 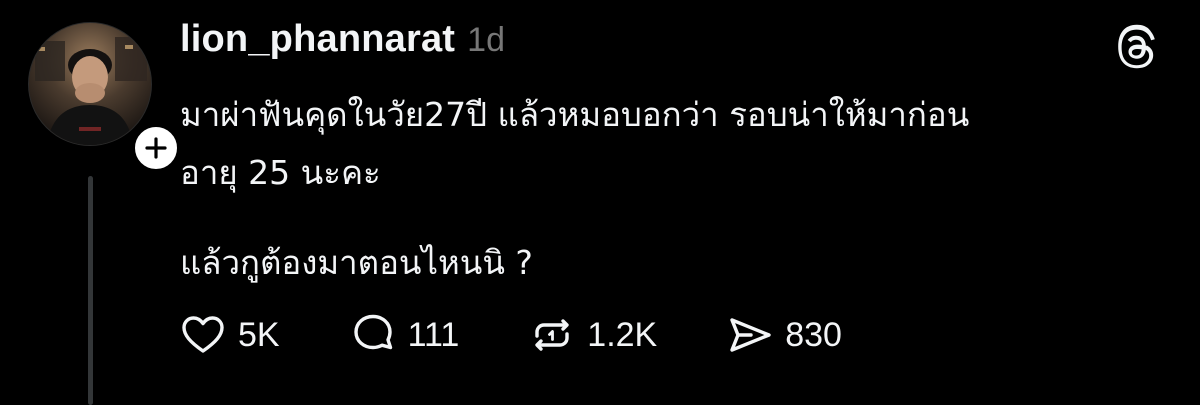 I want to click on reply-button: 111, so click(x=405, y=335).